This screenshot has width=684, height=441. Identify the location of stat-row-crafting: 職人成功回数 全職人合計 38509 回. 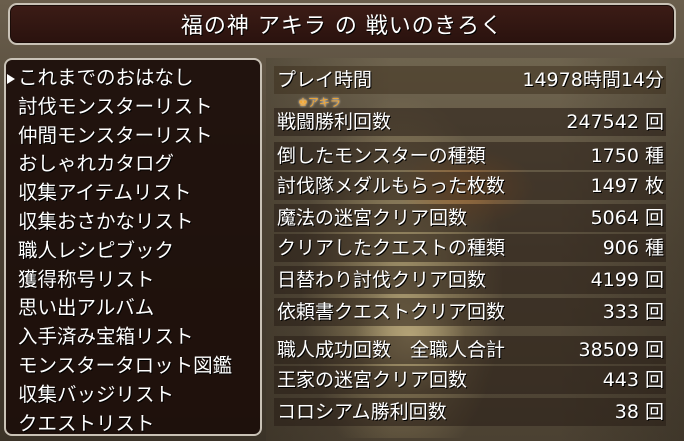
(470, 350).